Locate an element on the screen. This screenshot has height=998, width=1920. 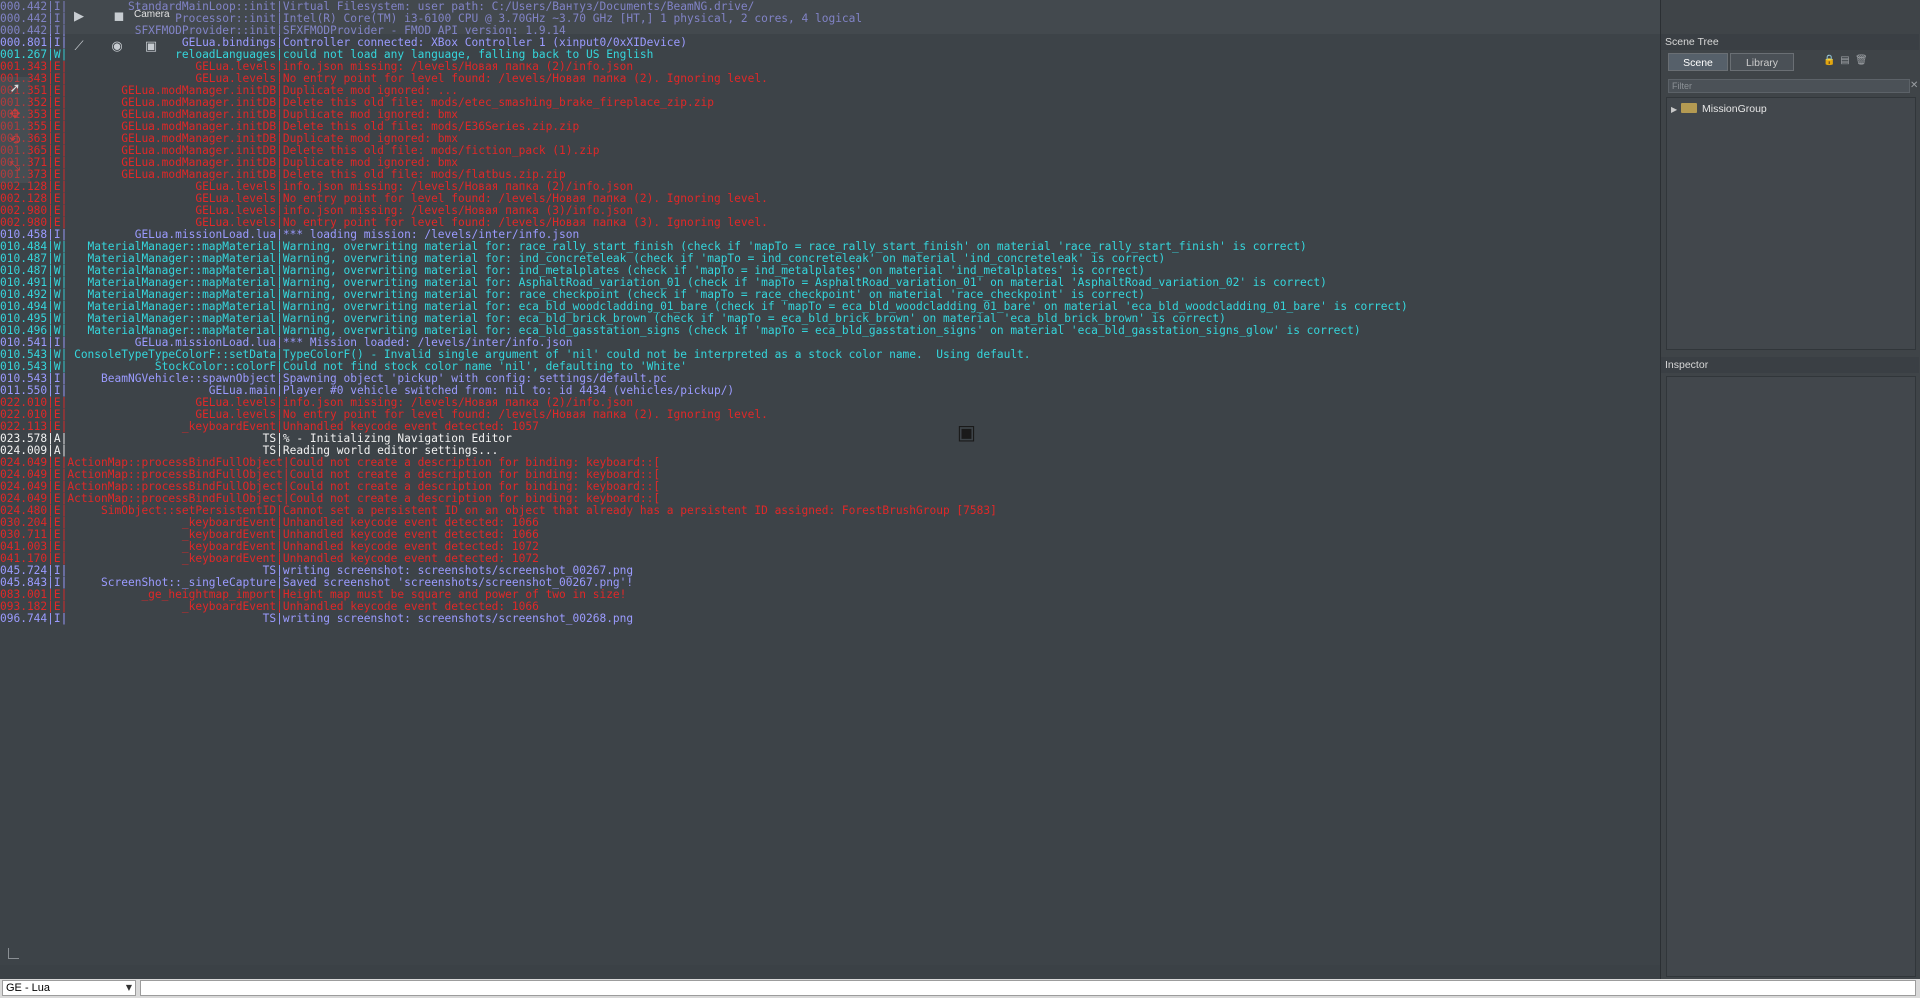
camera-icon: ◼ is located at coordinates (119, 17).